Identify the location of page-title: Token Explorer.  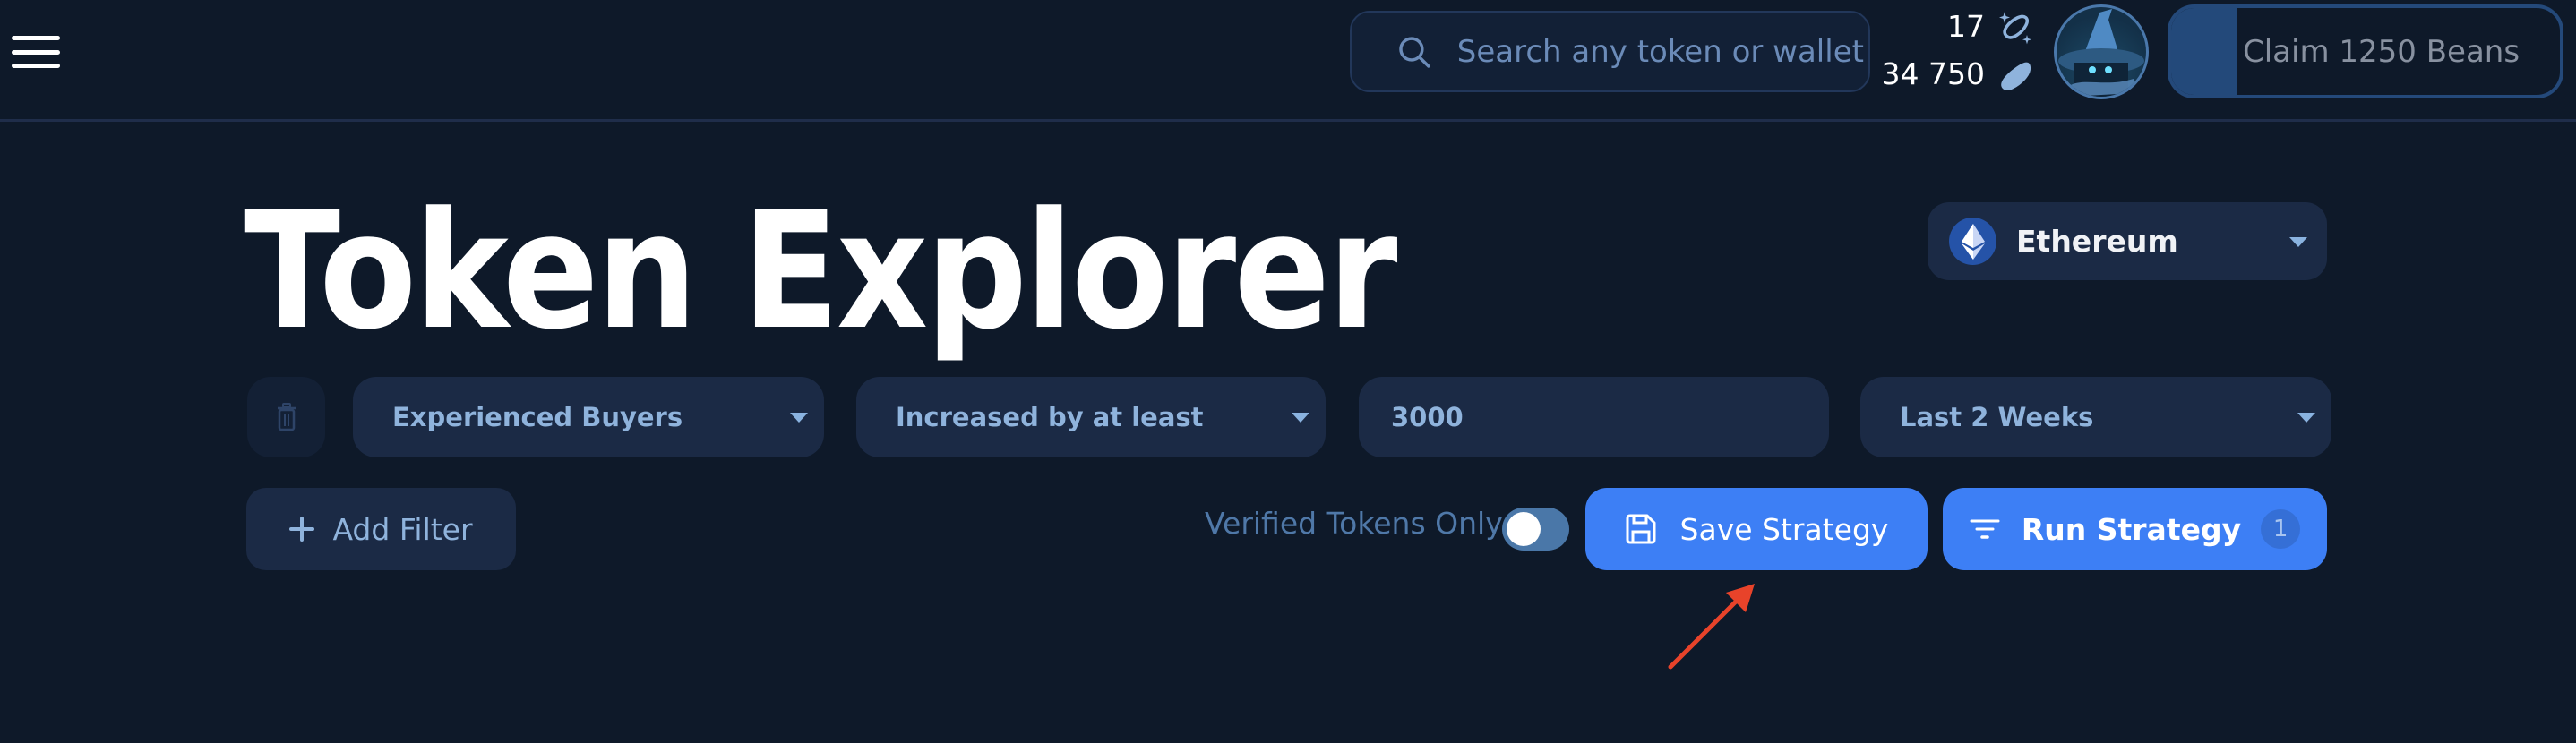
(820, 271).